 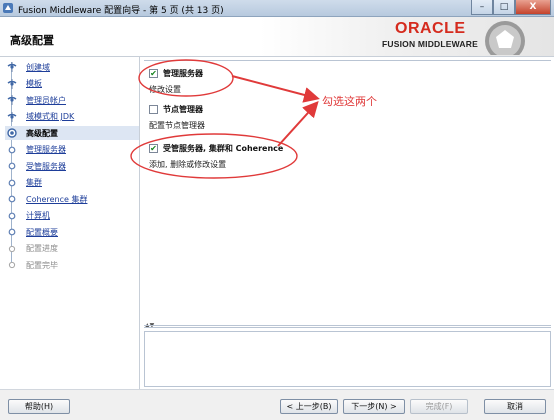 What do you see at coordinates (42, 133) in the screenshot?
I see `nav-item-label: 高级配置` at bounding box center [42, 133].